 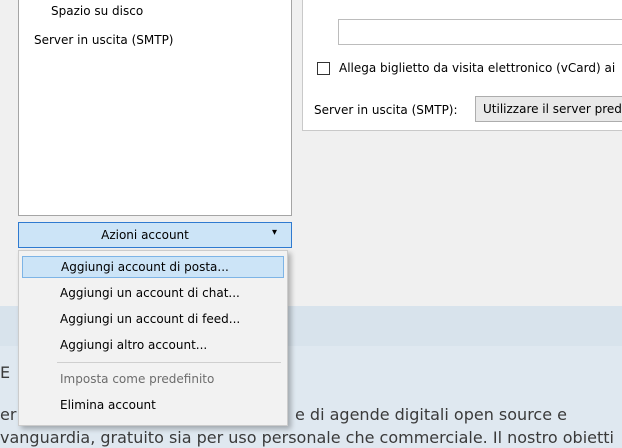 What do you see at coordinates (5, 372) in the screenshot?
I see `background-page-fragment: E` at bounding box center [5, 372].